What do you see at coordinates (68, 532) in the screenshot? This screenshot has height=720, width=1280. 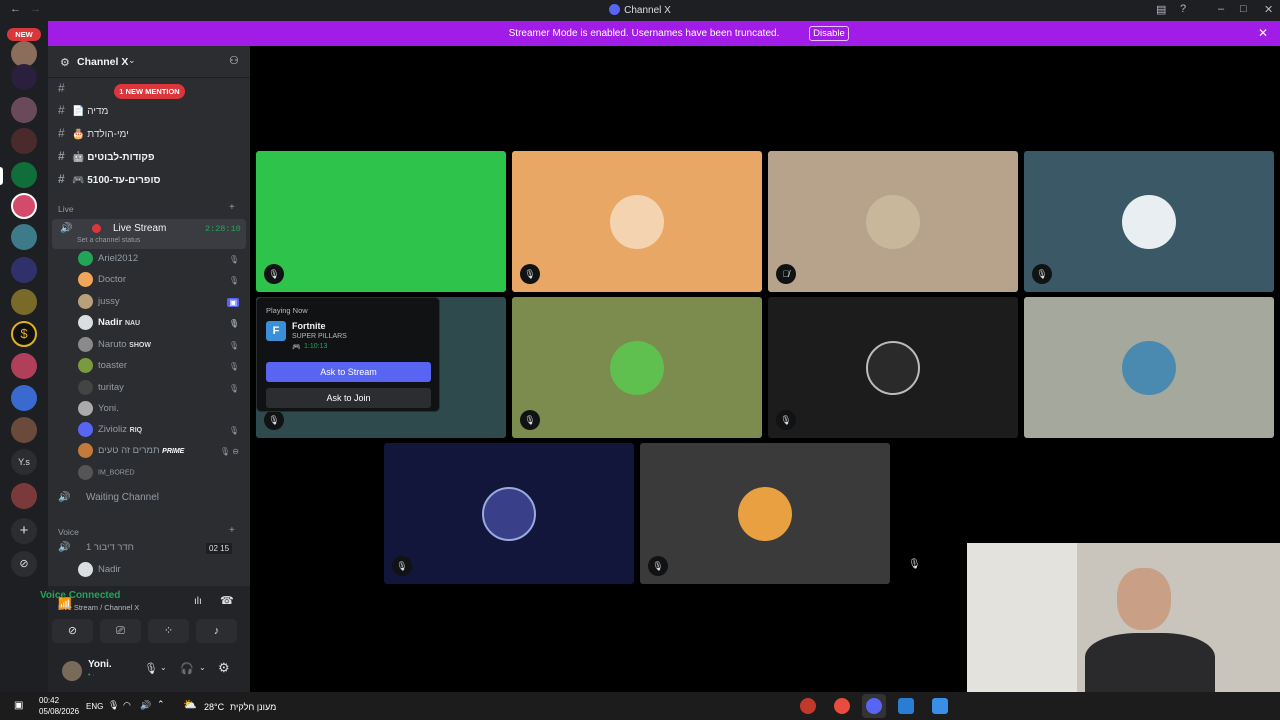 I see `category-voice: Voice` at bounding box center [68, 532].